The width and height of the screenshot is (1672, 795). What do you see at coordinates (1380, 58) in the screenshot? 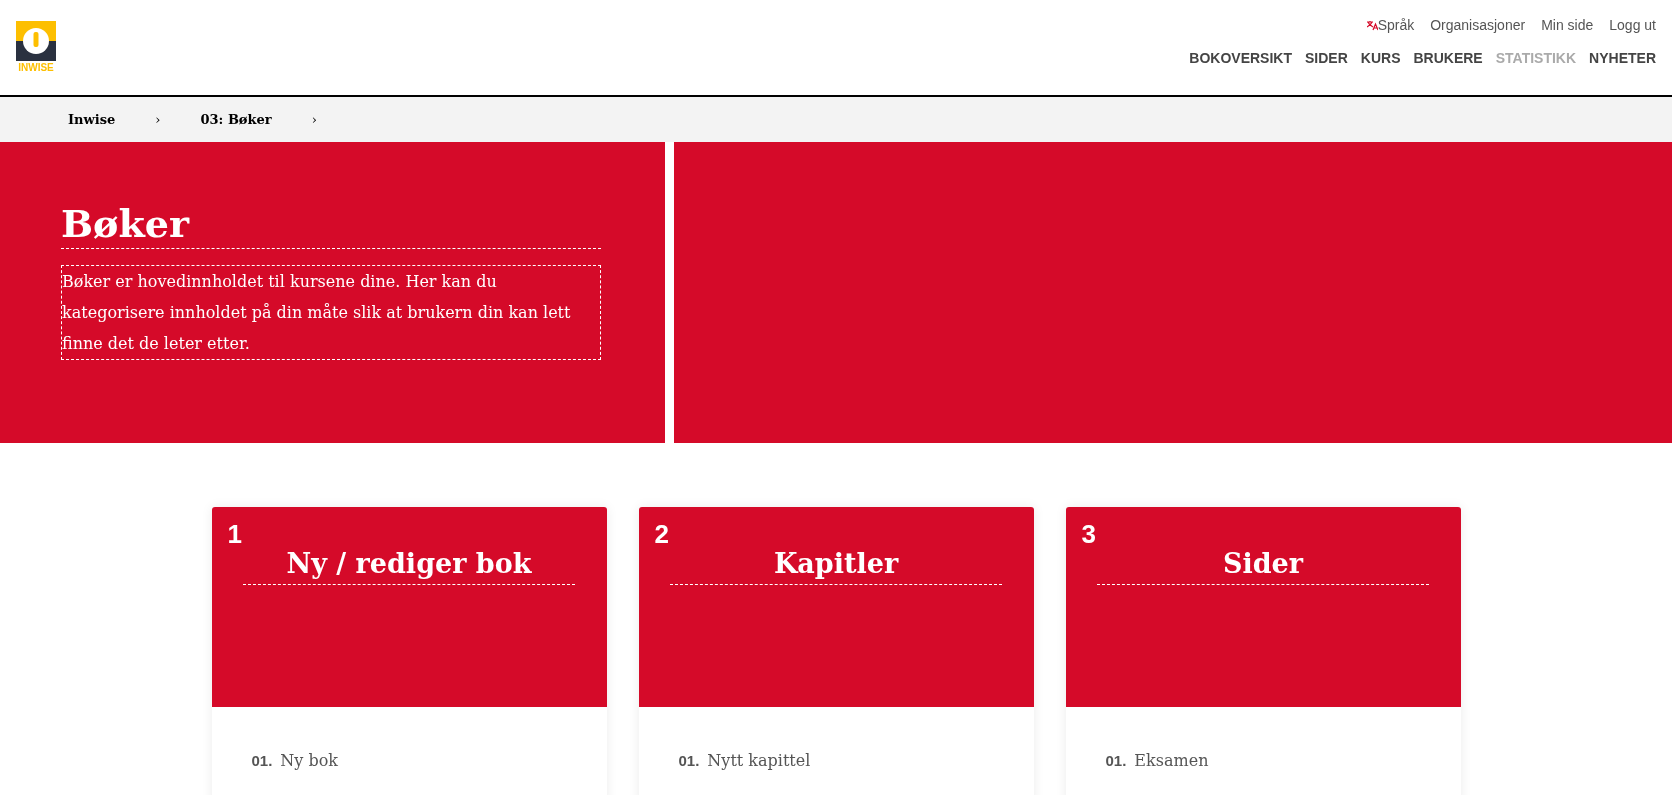
I see `nav-link: KURS` at bounding box center [1380, 58].